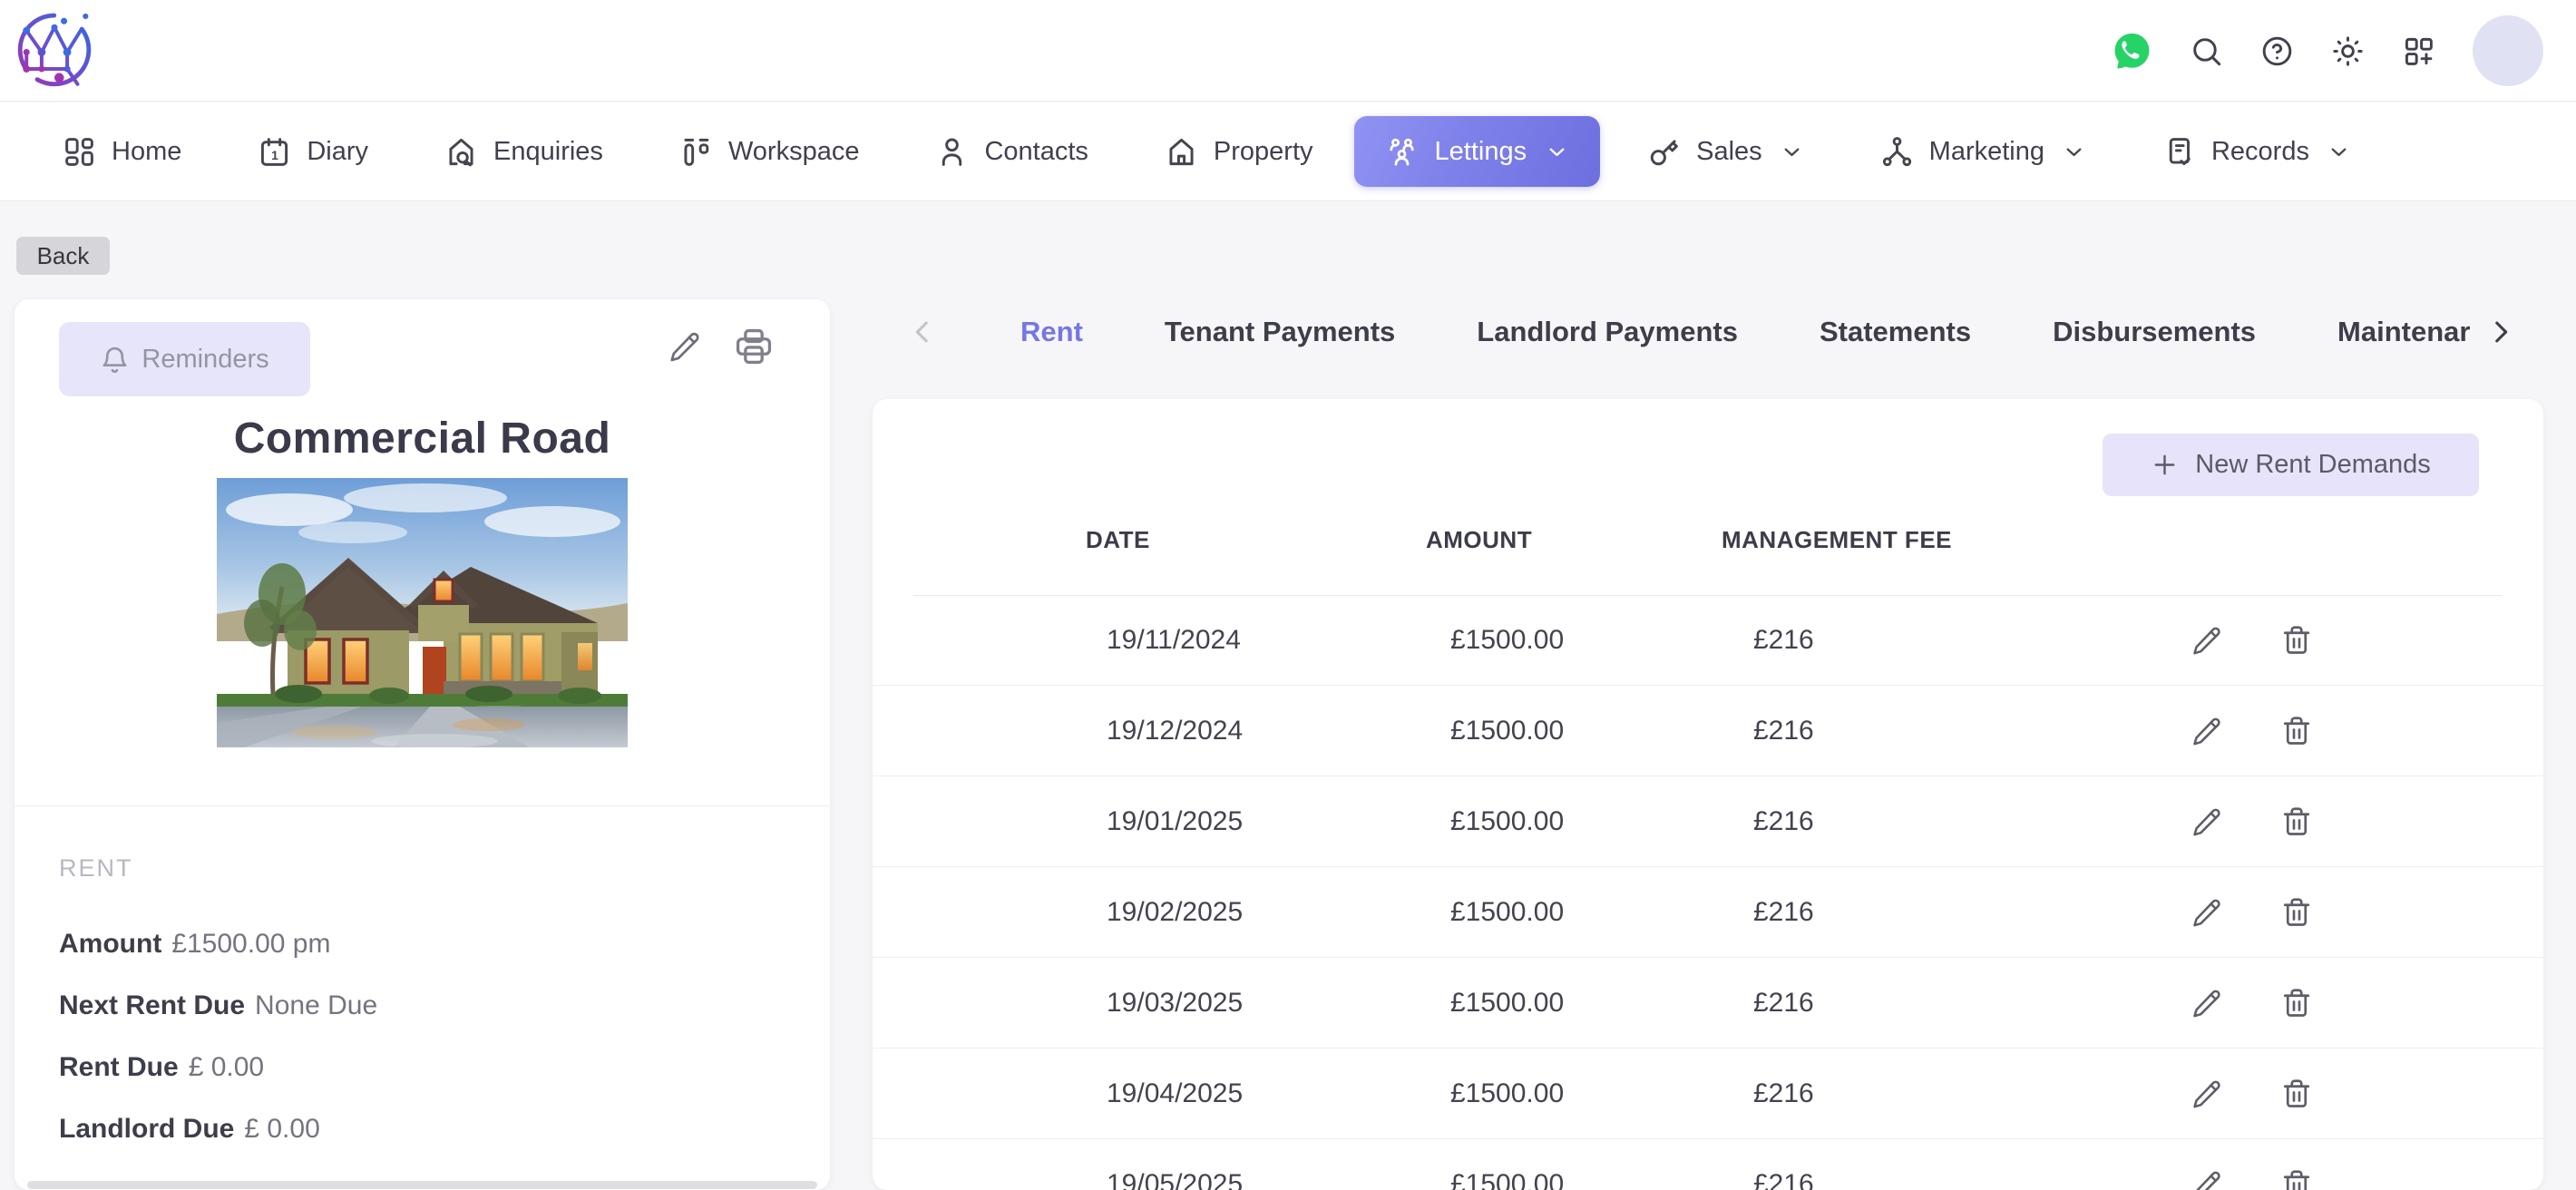  I want to click on table-row: 19/05/2025 £1500.00 £216, so click(1708, 1164).